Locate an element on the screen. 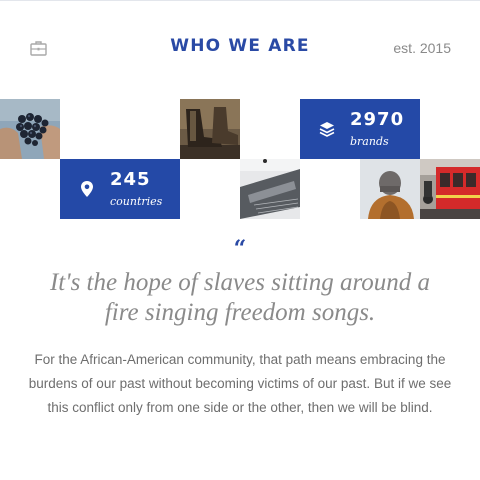 This screenshot has width=480, height=480. countries-label: countries is located at coordinates (136, 201).